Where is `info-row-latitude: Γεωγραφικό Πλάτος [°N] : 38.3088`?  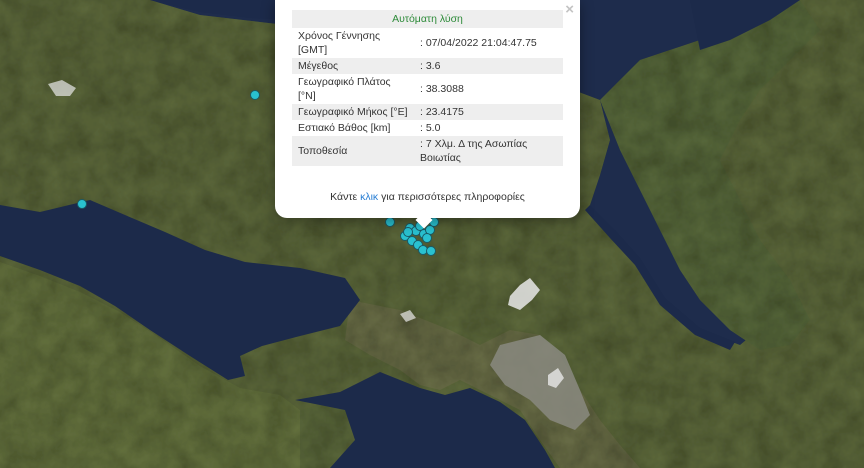 info-row-latitude: Γεωγραφικό Πλάτος [°N] : 38.3088 is located at coordinates (427, 89).